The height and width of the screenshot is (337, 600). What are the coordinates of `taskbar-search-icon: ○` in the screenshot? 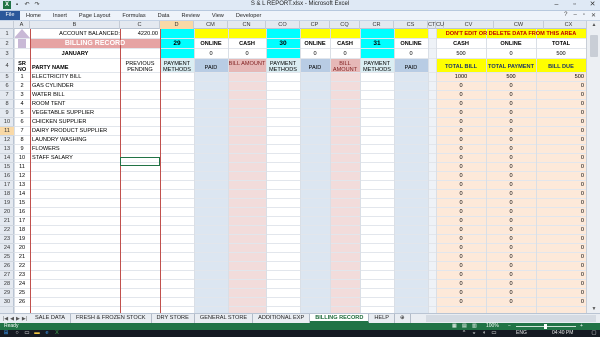 It's located at (17, 333).